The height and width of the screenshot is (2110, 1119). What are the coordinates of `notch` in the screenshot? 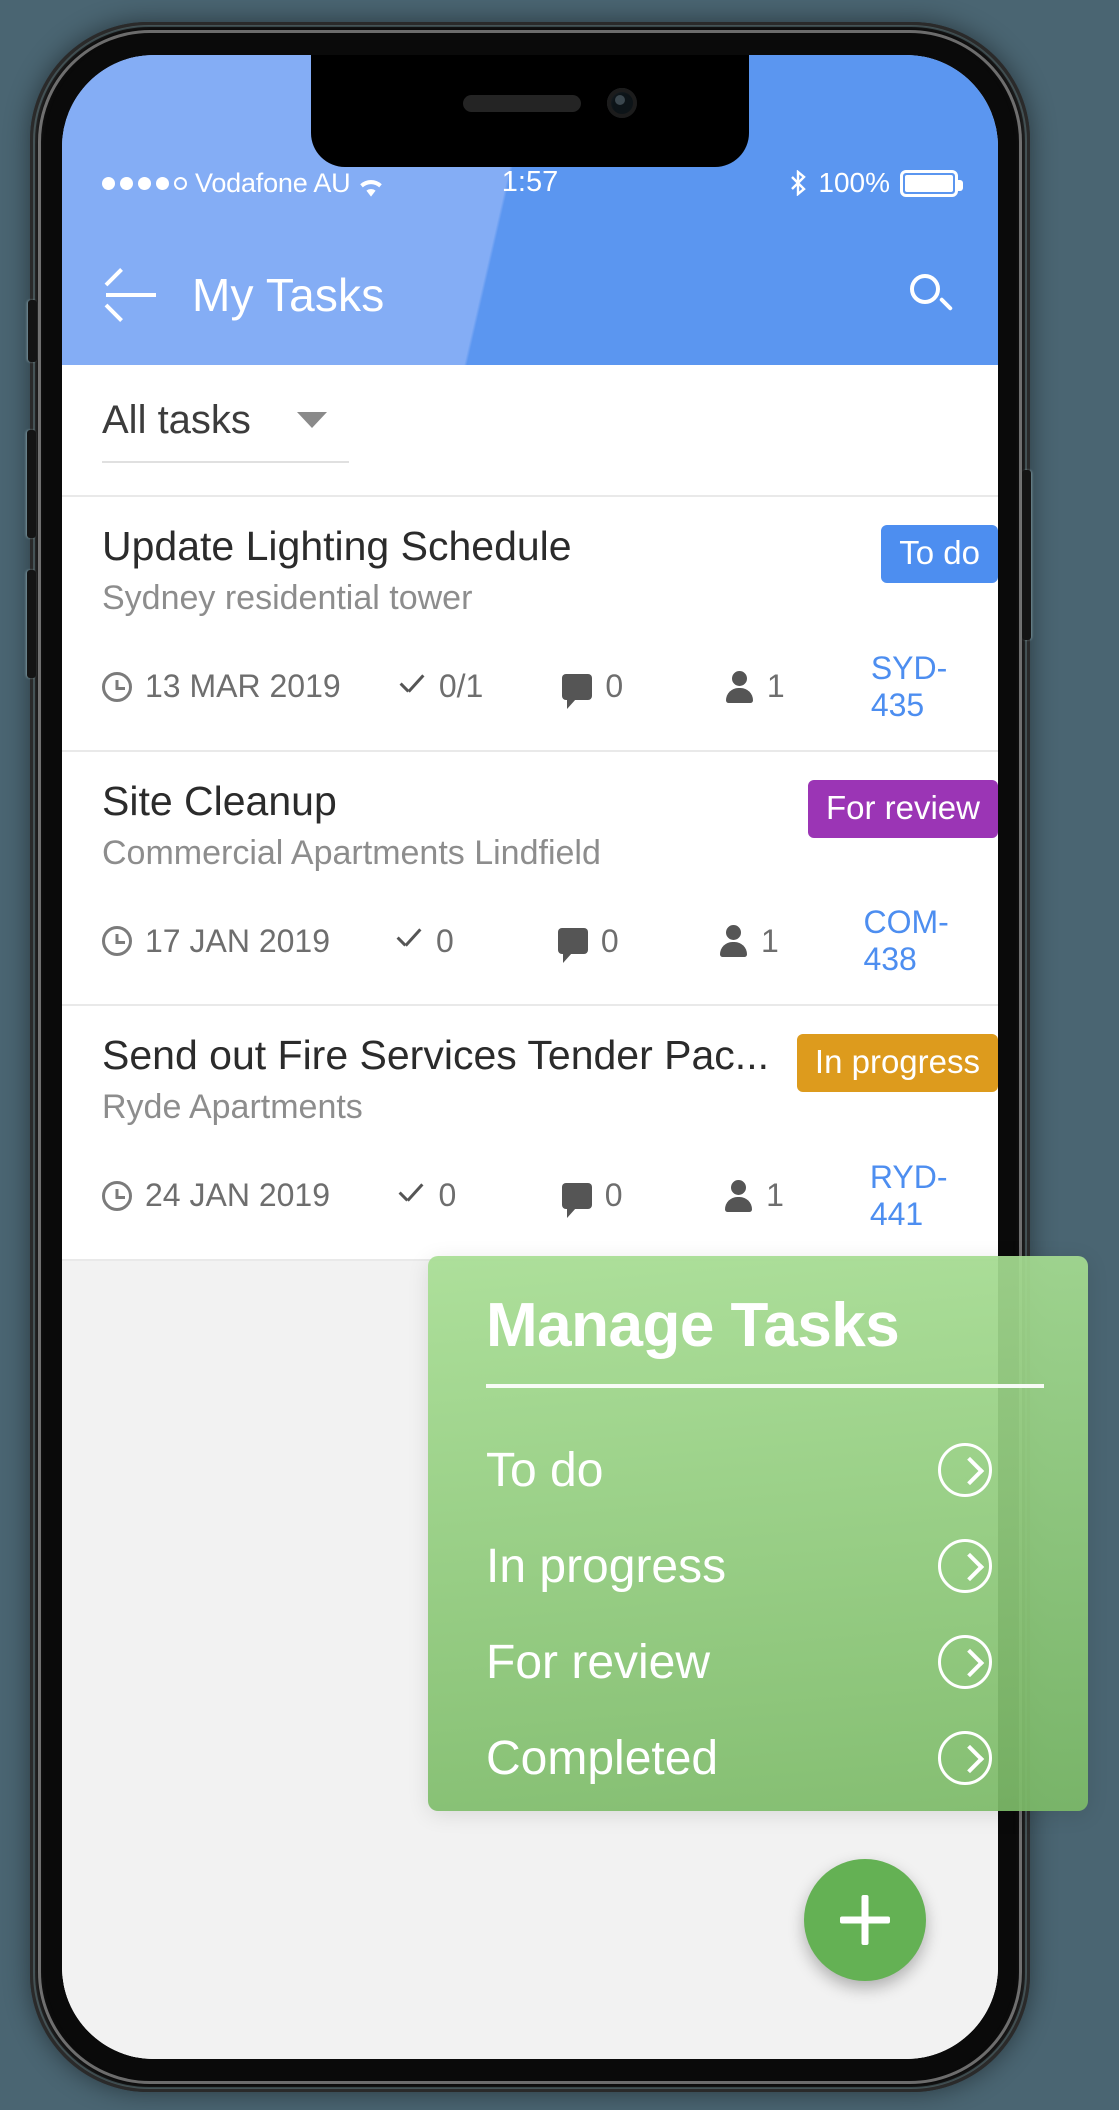 It's located at (530, 111).